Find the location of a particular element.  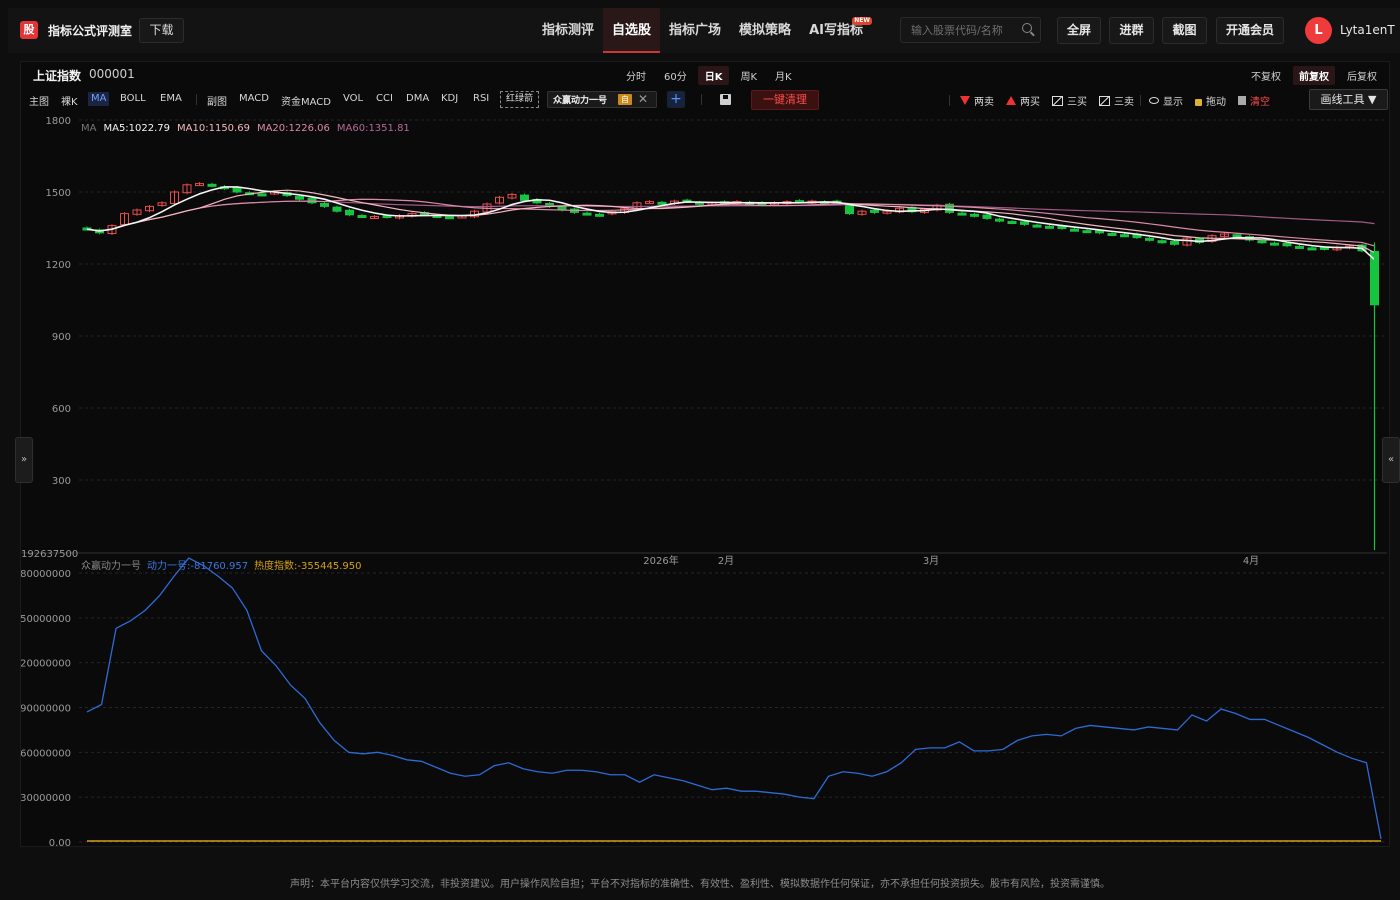

tool-two-buy: 两买 is located at coordinates (1023, 100).